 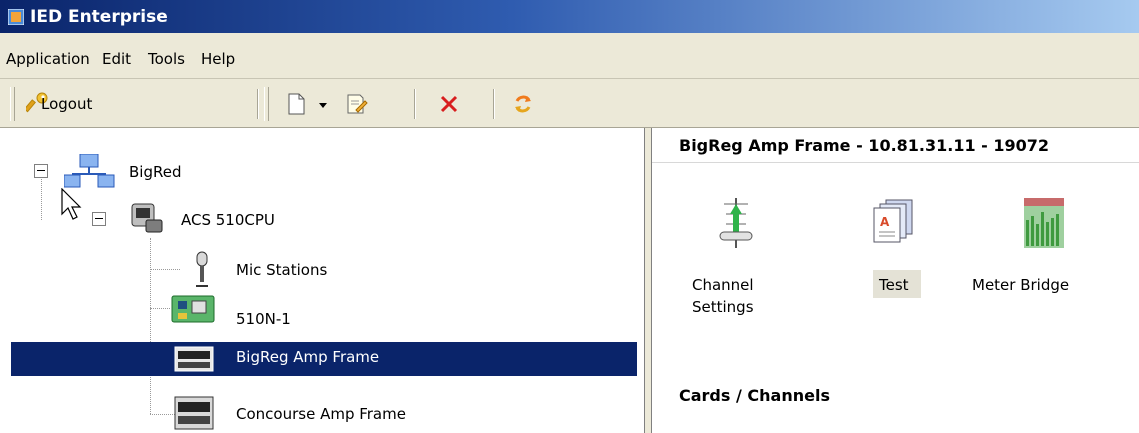 I want to click on new-document-icon, so click(x=296, y=104).